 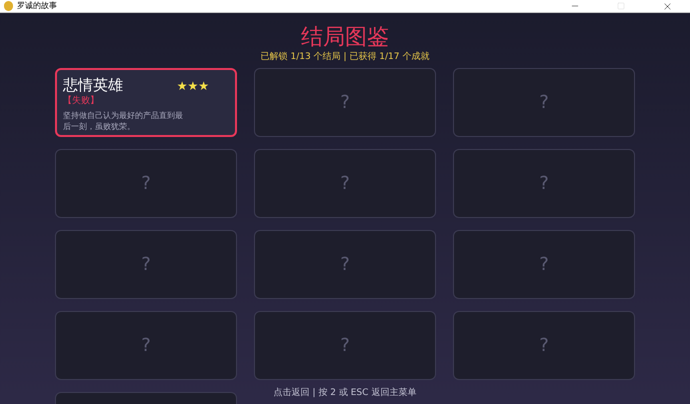 I want to click on app-icon, so click(x=8, y=6).